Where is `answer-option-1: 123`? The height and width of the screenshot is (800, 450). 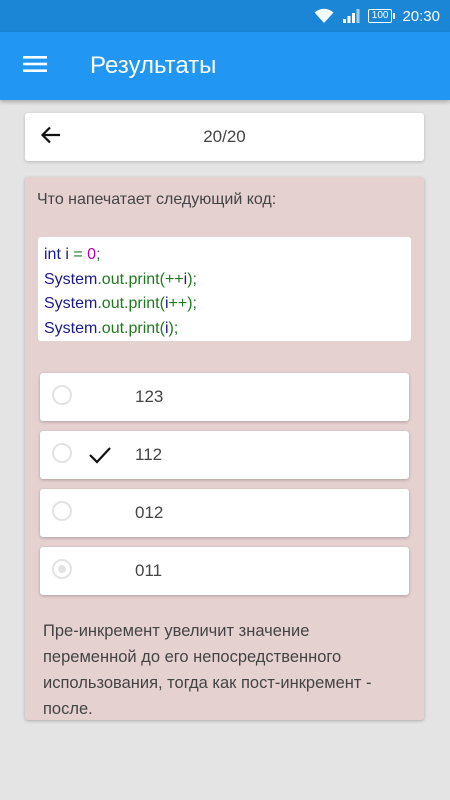 answer-option-1: 123 is located at coordinates (224, 397).